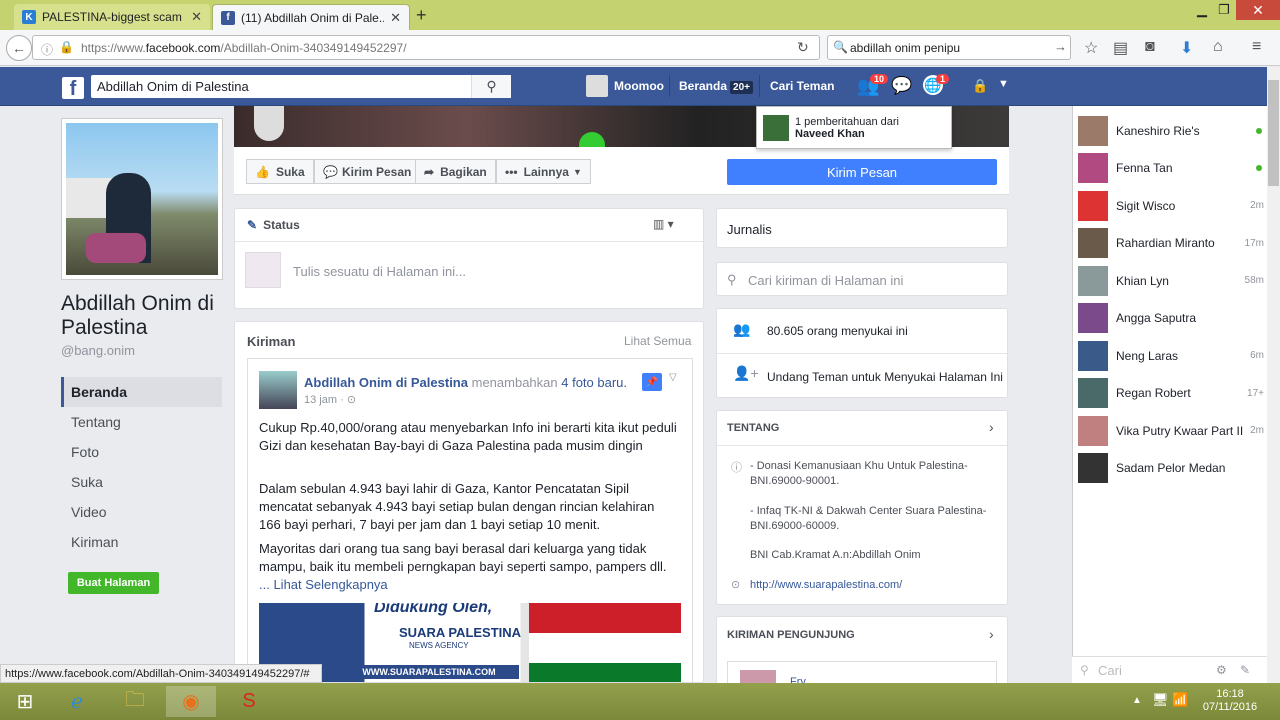 Image resolution: width=1280 pixels, height=720 pixels. What do you see at coordinates (879, 79) in the screenshot?
I see `friend-requests-badge: 10` at bounding box center [879, 79].